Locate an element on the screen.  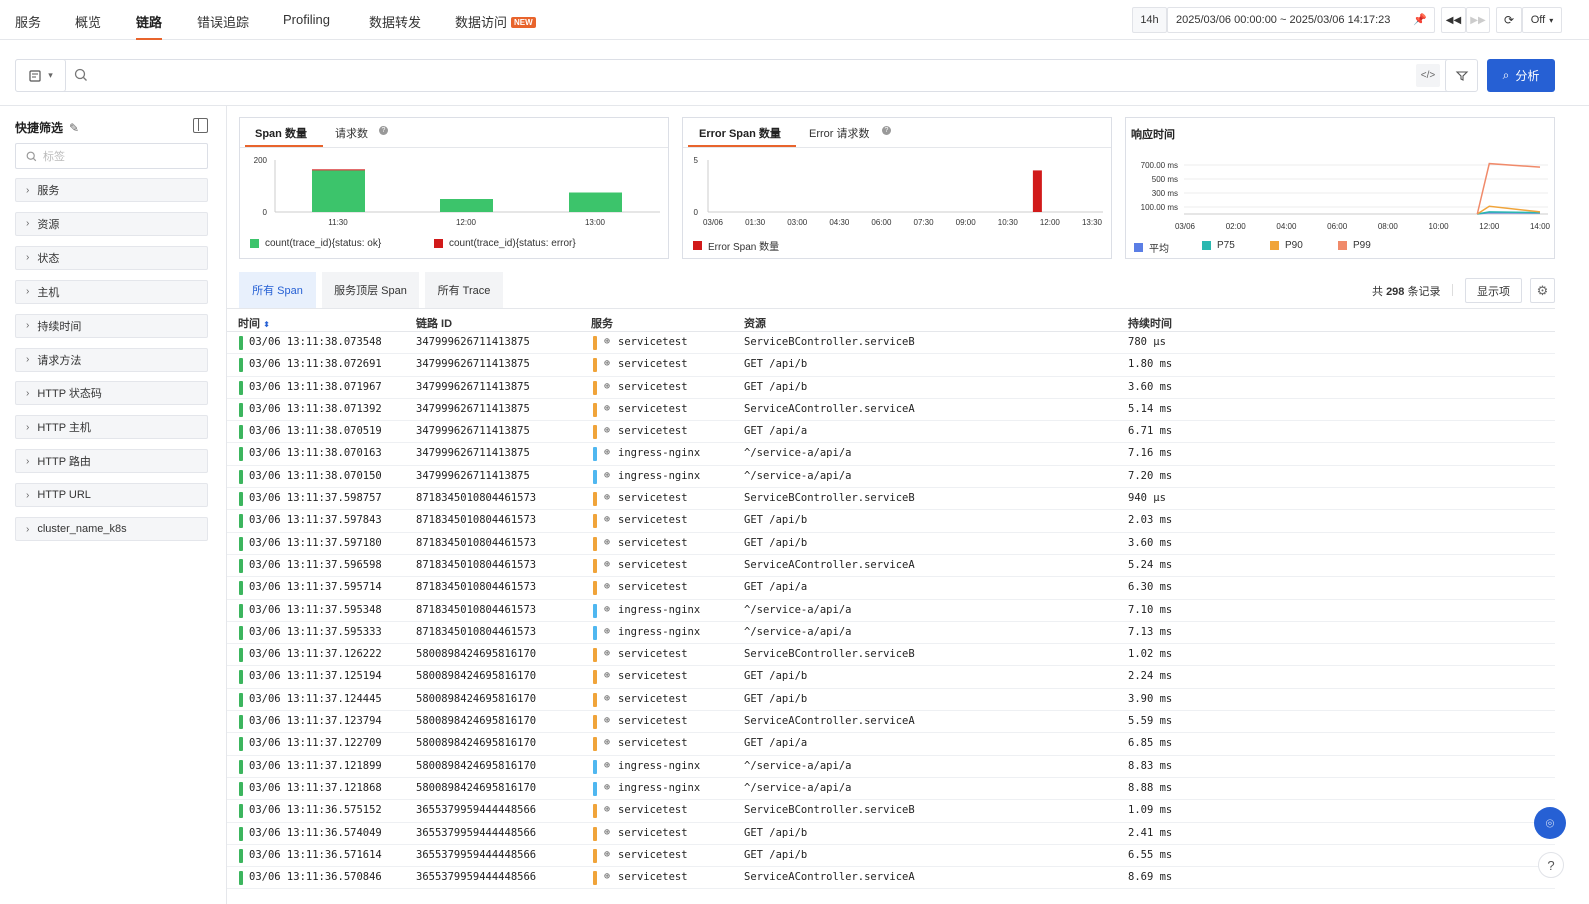
cell-trace-id: 8718345010804461573 is located at coordinates (476, 609).